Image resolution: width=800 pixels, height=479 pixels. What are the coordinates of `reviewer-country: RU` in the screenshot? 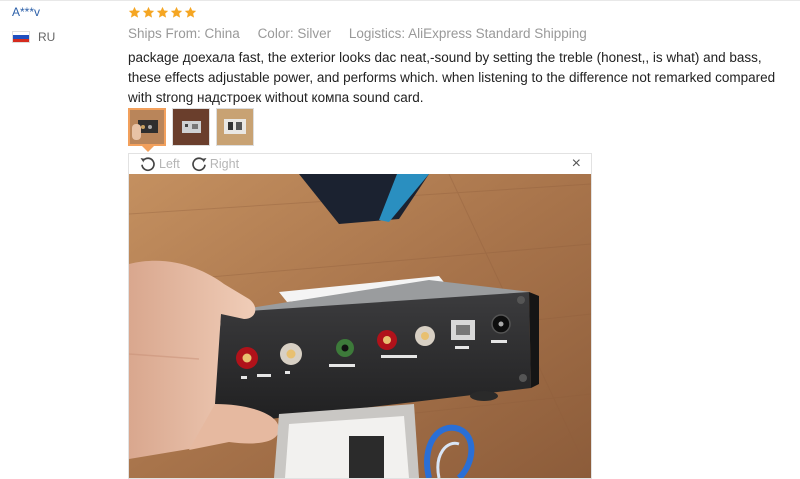 It's located at (33, 37).